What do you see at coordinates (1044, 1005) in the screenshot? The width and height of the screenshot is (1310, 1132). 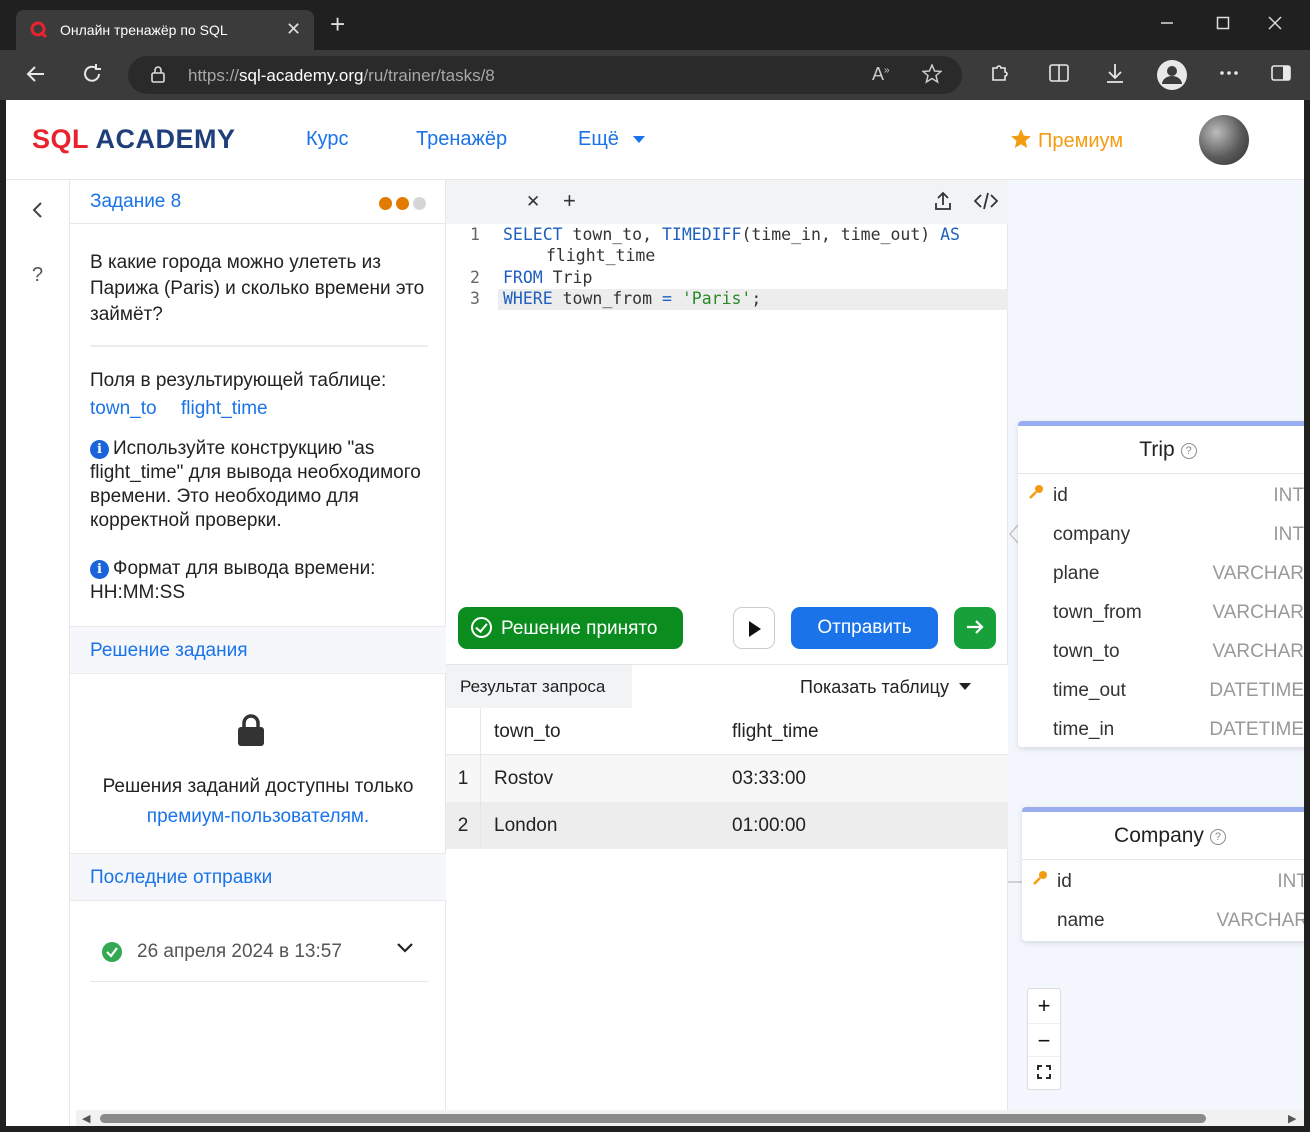 I see `zoom-in-button: +` at bounding box center [1044, 1005].